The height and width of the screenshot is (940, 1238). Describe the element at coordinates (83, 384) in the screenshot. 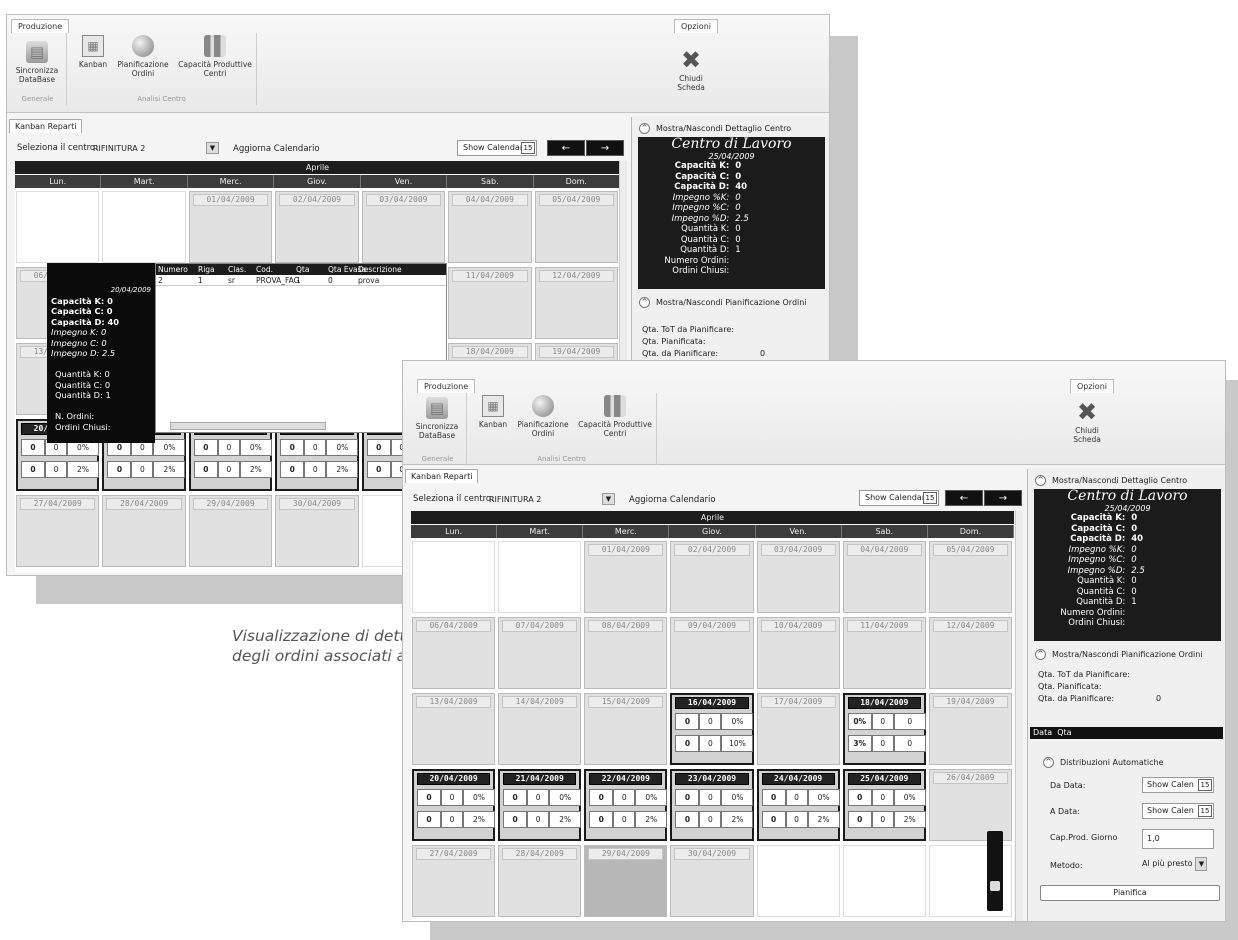

I see `popup-line: Quantità C: 0` at that location.